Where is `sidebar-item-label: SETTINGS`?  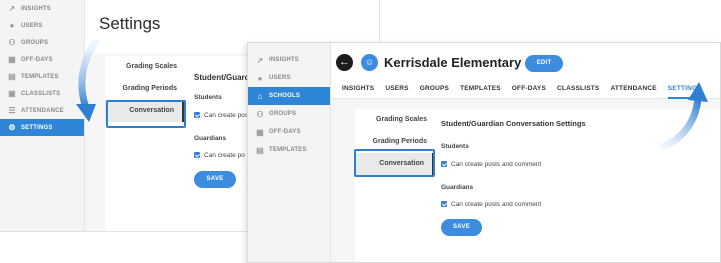 sidebar-item-label: SETTINGS is located at coordinates (37, 127).